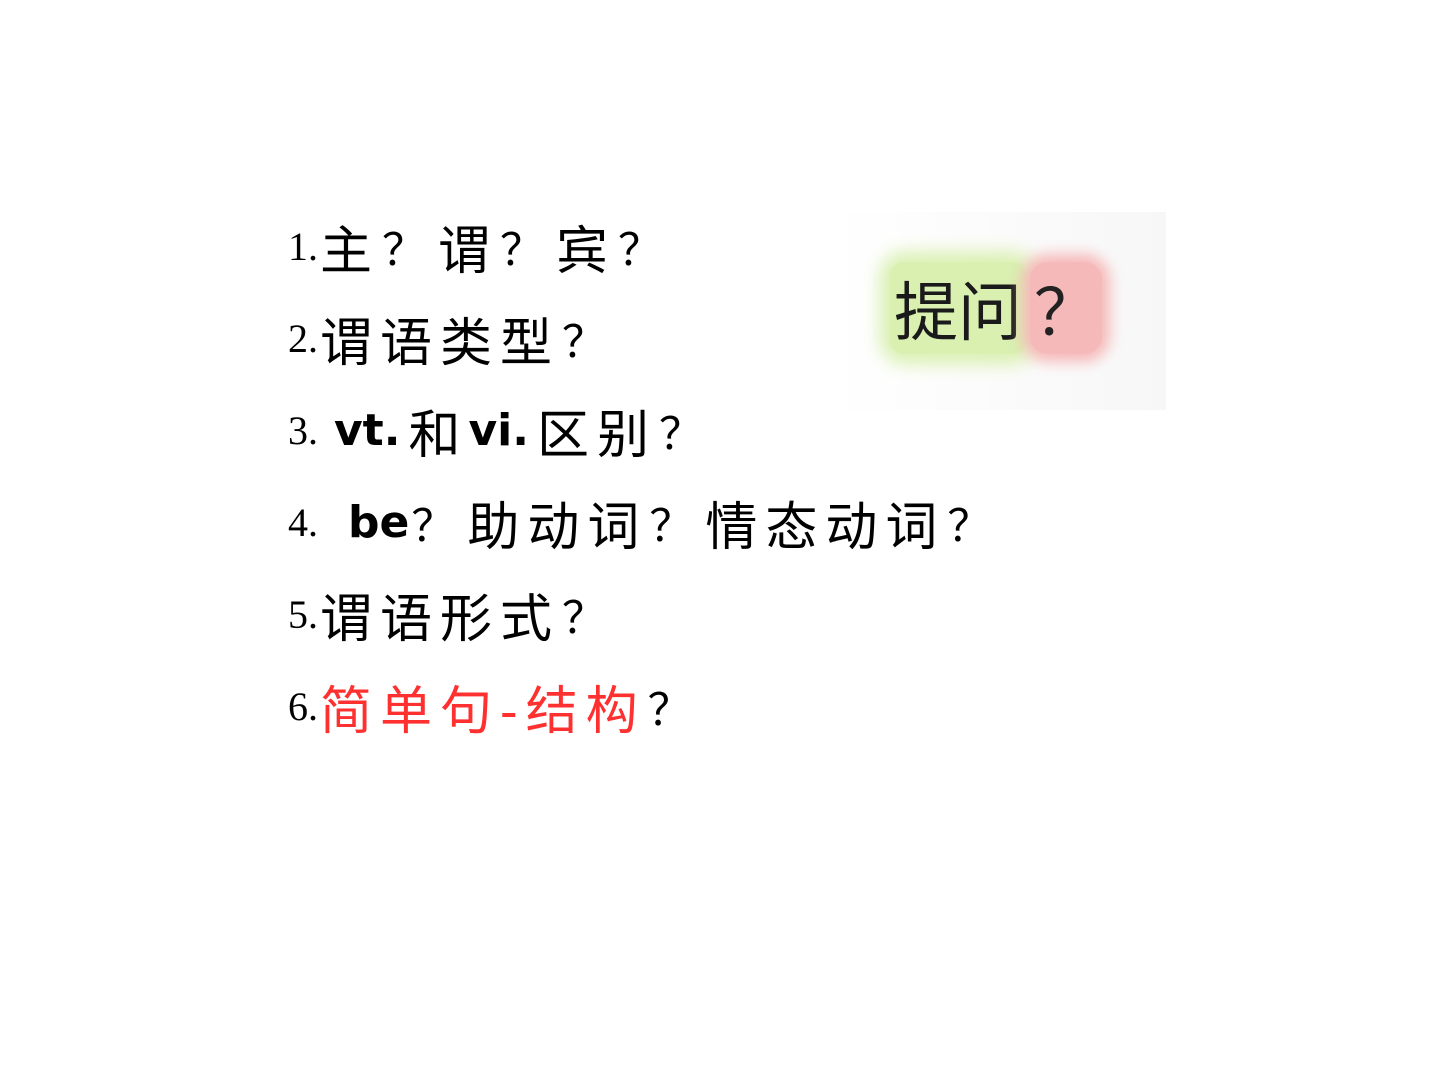 The width and height of the screenshot is (1440, 1080). I want to click on ask-word: 提问, so click(958, 308).